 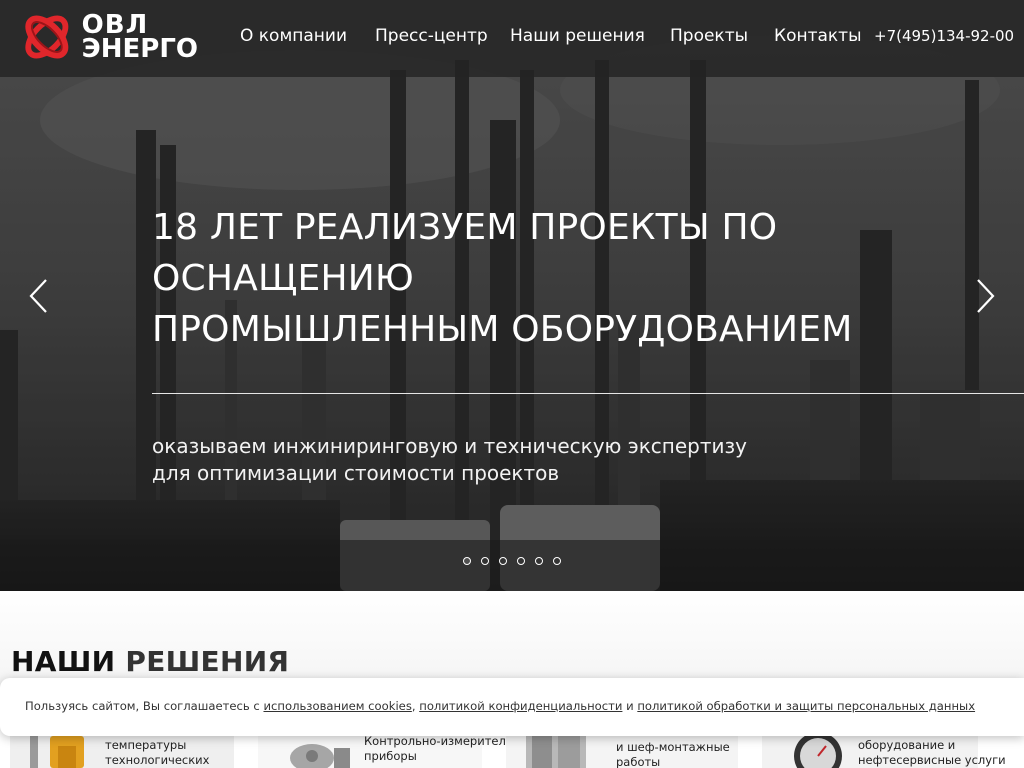 I want to click on slide-title-line-3: ПРОМЫШЛЕННЫМ ОБОРУДОВАНИЕМ, so click(x=502, y=329).